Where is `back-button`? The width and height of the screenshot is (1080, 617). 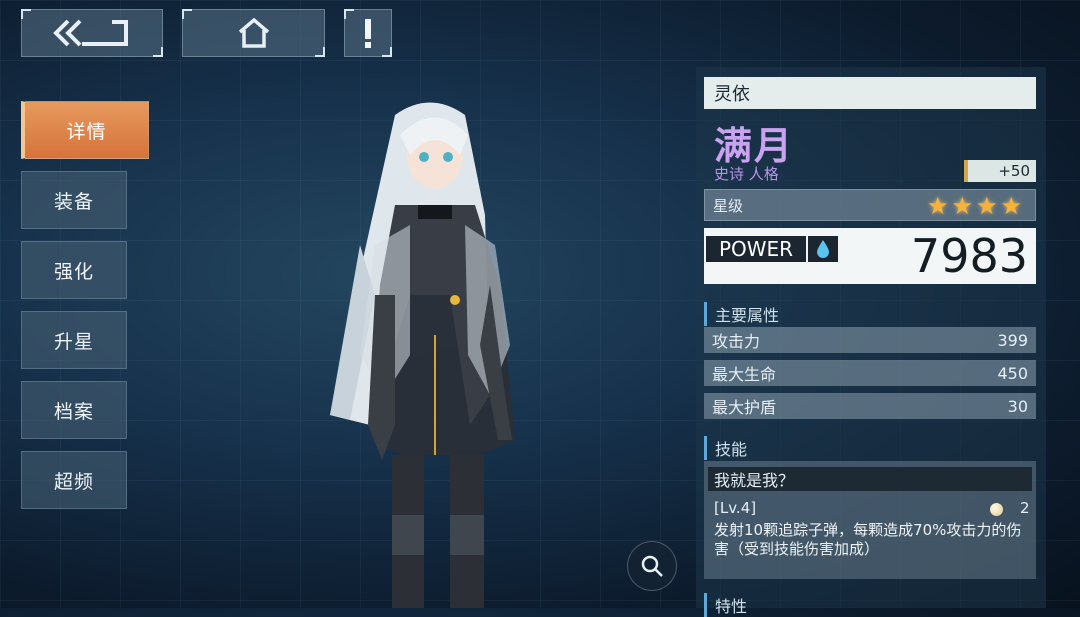
back-button is located at coordinates (92, 33).